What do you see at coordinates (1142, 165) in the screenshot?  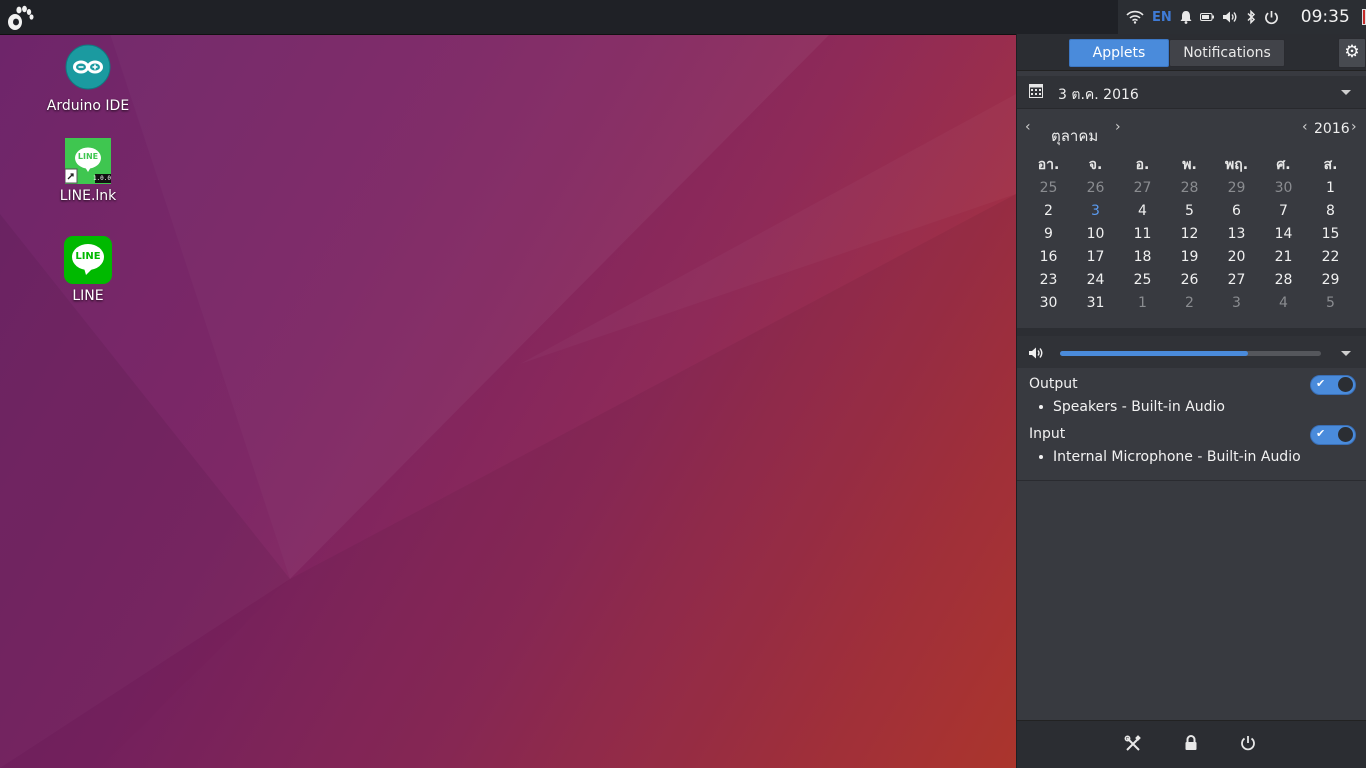 I see `weekday-label: อ.` at bounding box center [1142, 165].